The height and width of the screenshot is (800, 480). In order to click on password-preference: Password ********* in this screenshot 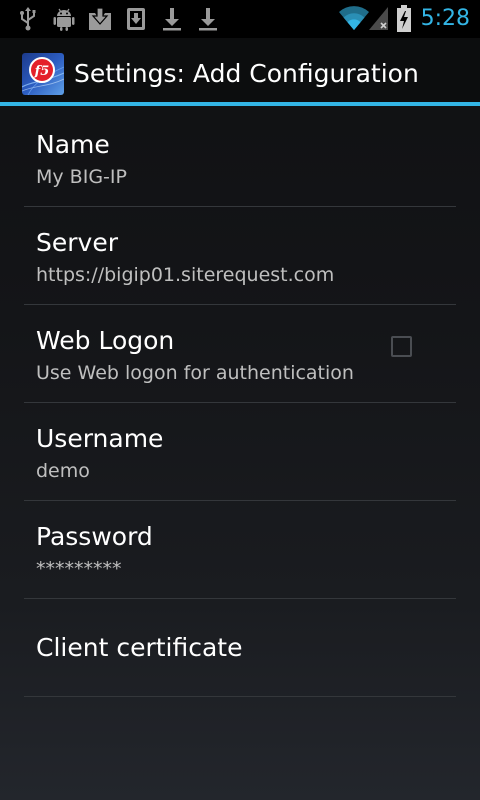, I will do `click(240, 550)`.